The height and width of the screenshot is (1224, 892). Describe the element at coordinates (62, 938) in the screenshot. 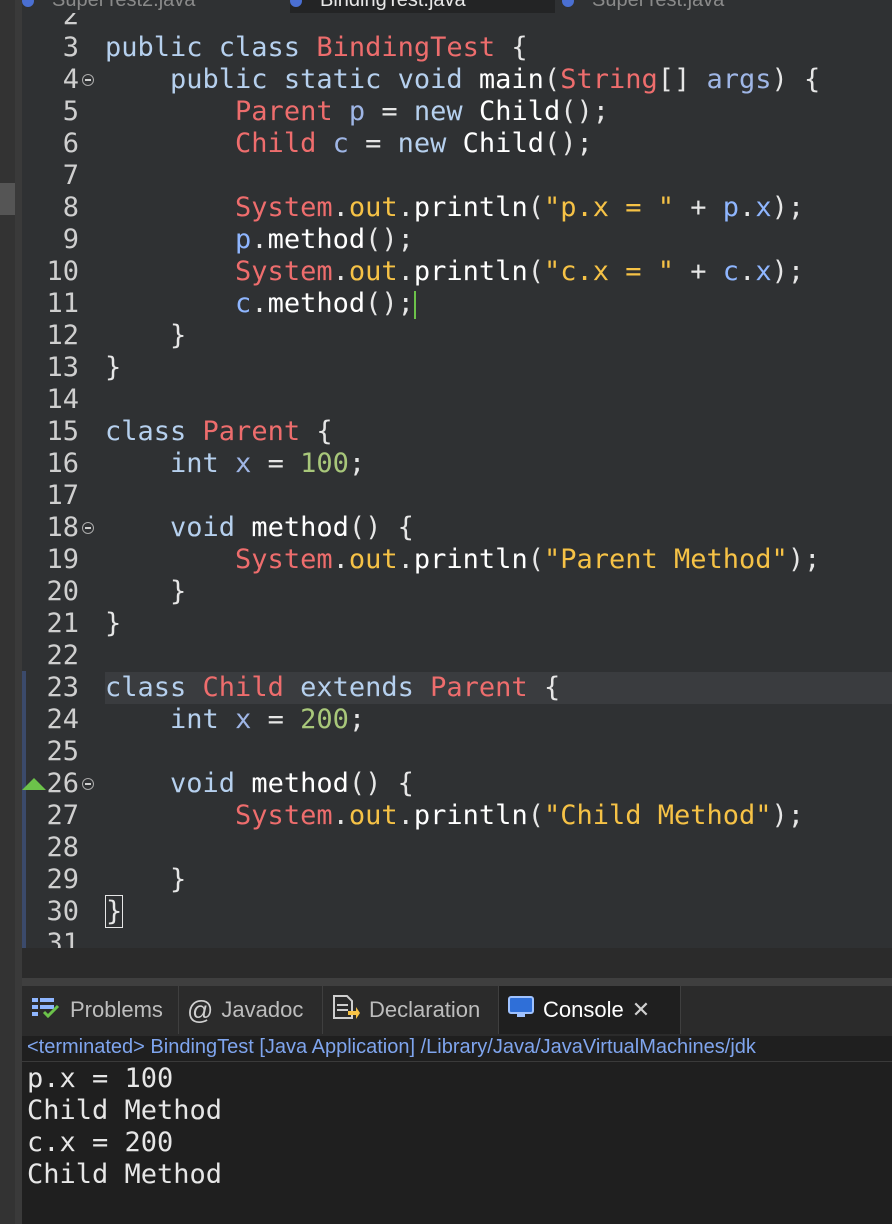

I see `code-line: 31` at that location.